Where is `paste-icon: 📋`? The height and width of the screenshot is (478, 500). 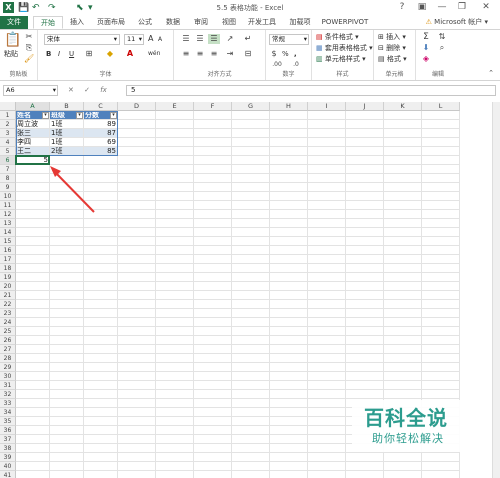 paste-icon: 📋 is located at coordinates (12, 40).